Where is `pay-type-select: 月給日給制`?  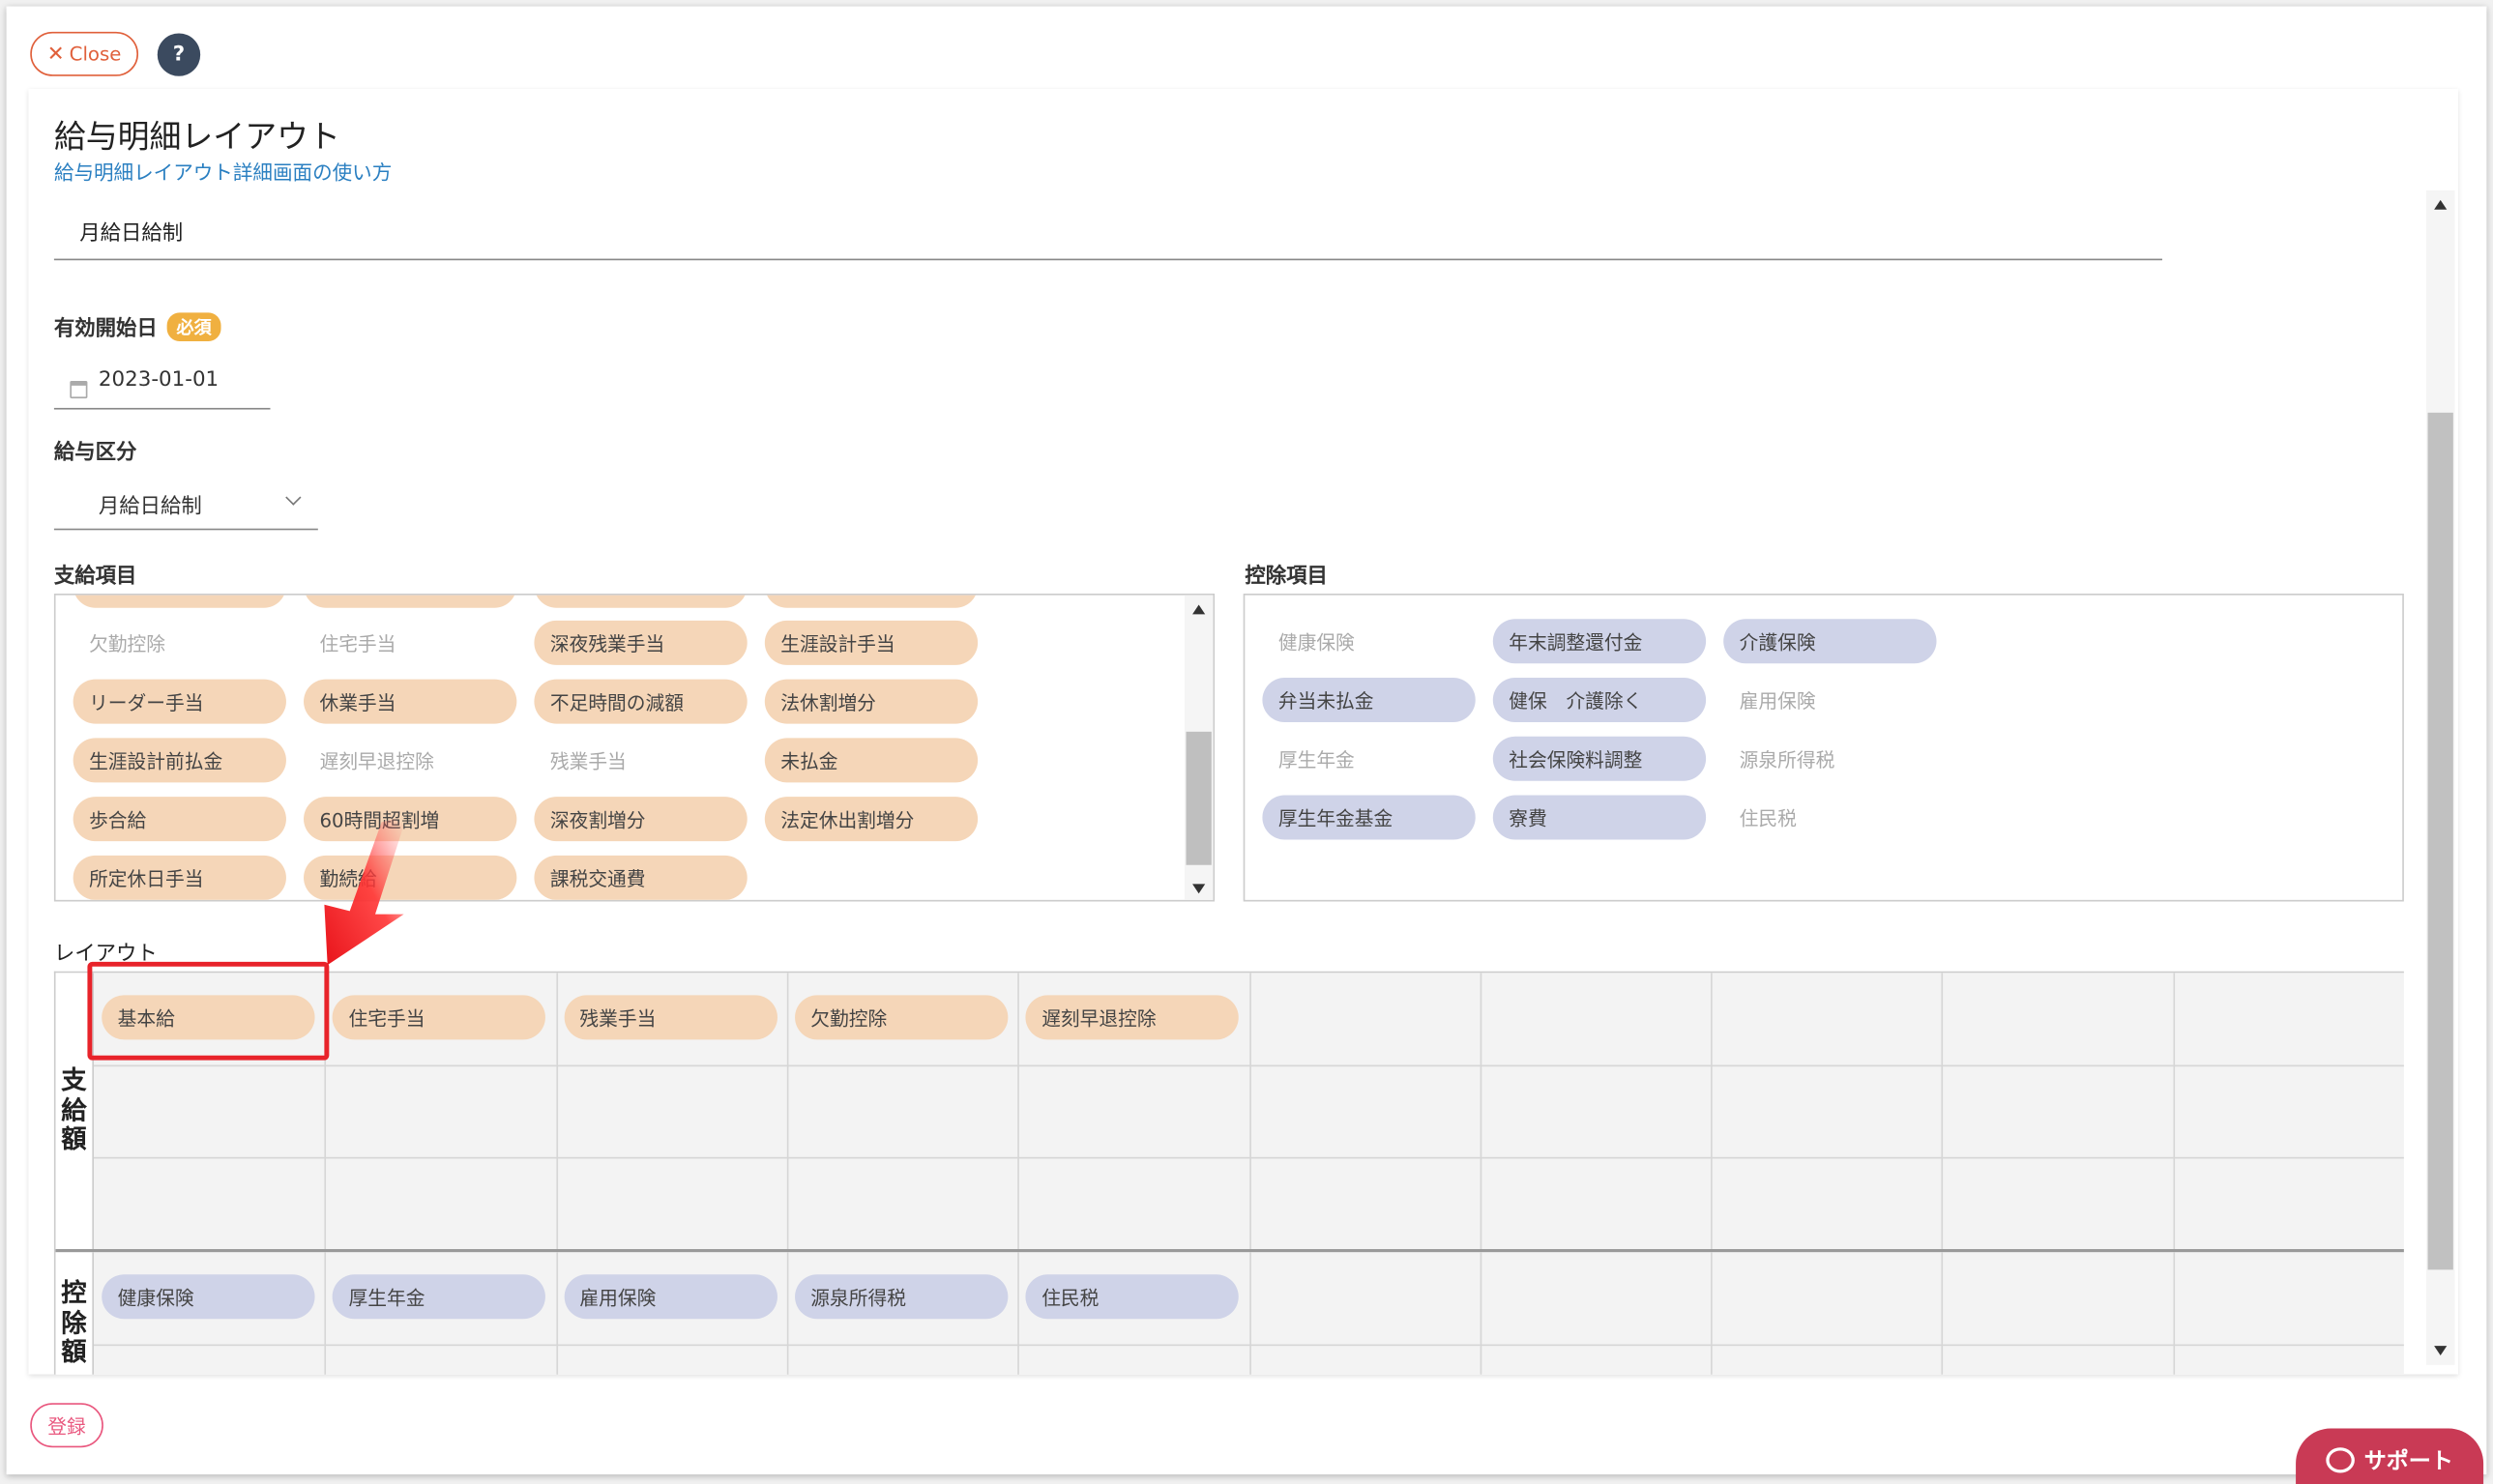 pay-type-select: 月給日給制 is located at coordinates (185, 504).